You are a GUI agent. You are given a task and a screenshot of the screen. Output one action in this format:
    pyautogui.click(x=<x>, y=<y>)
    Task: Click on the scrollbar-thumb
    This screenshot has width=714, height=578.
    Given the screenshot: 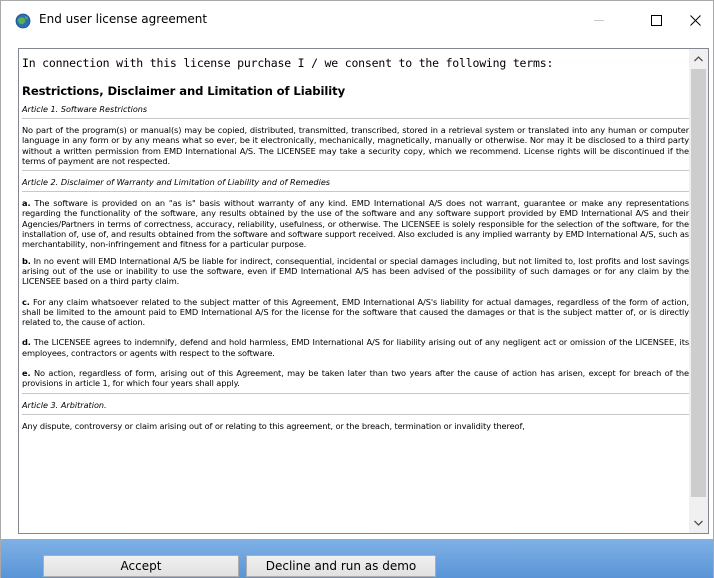 What is the action you would take?
    pyautogui.click(x=698, y=283)
    